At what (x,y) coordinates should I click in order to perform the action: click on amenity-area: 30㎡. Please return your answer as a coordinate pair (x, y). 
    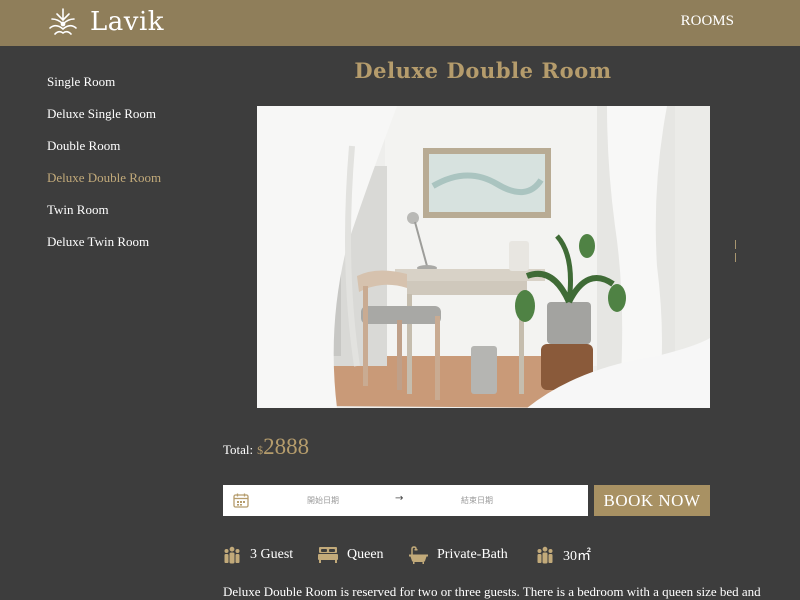
    Looking at the image, I should click on (563, 555).